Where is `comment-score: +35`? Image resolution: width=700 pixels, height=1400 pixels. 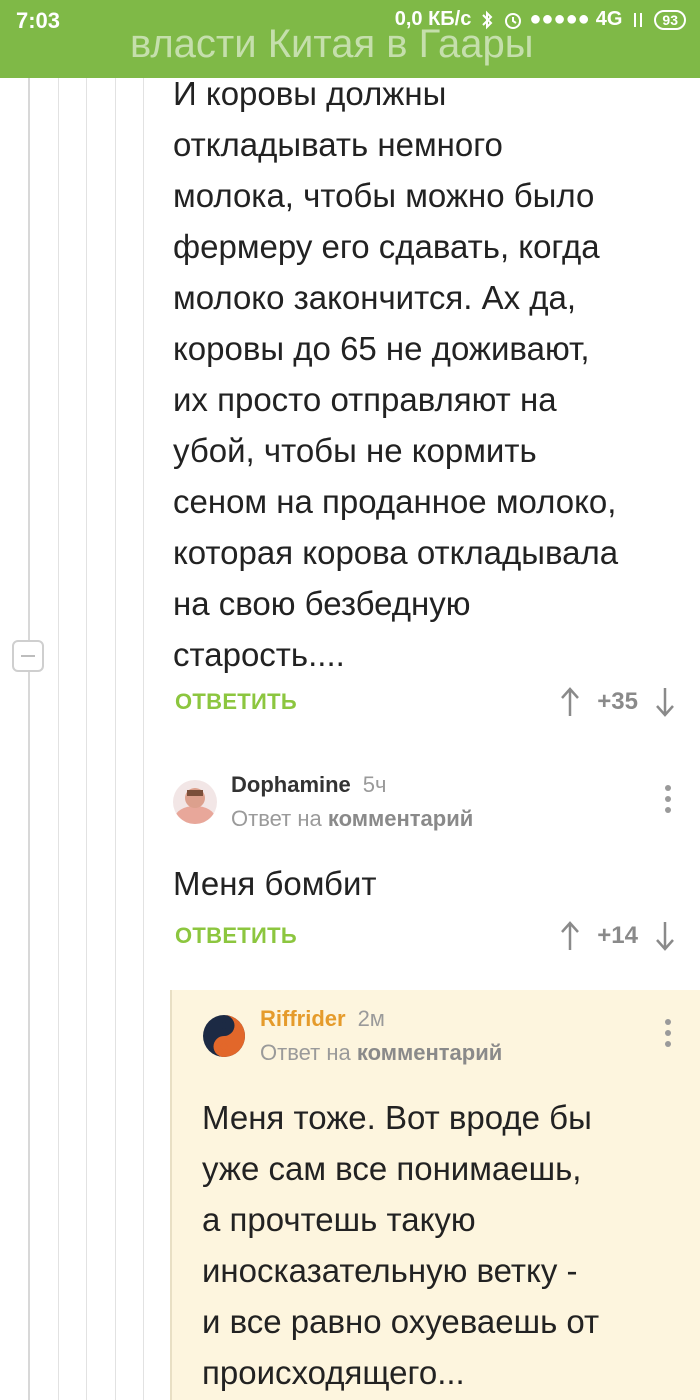
comment-score: +35 is located at coordinates (617, 701).